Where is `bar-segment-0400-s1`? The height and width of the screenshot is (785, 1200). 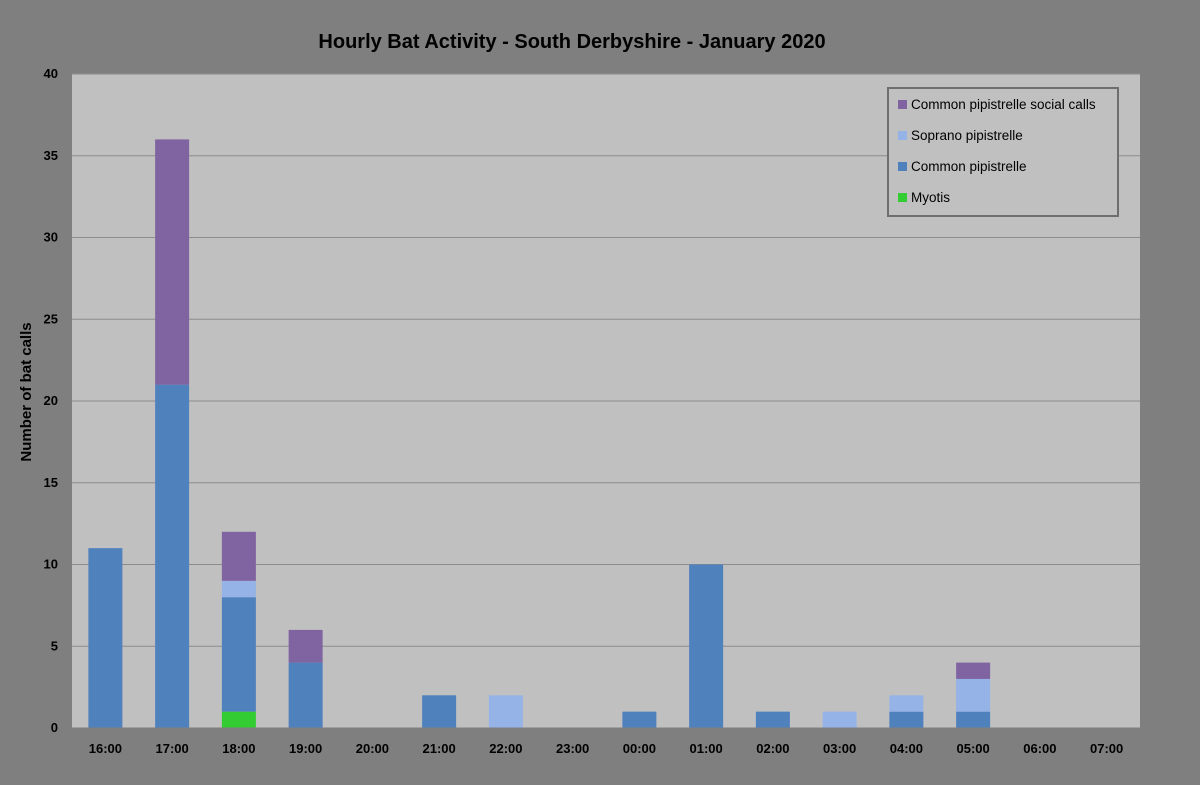 bar-segment-0400-s1 is located at coordinates (906, 719).